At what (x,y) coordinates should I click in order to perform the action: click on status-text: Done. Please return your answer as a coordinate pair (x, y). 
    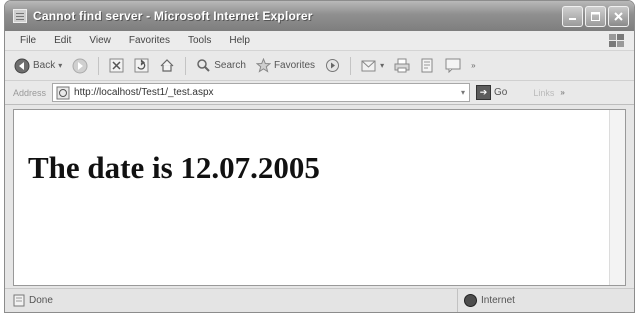
    Looking at the image, I should click on (41, 300).